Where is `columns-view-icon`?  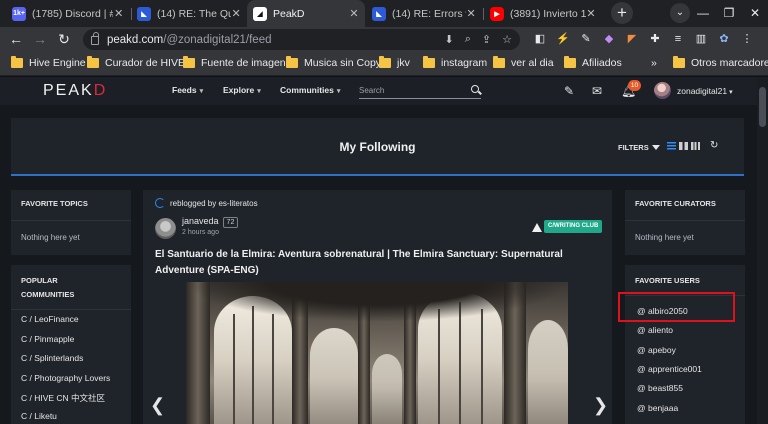
columns-view-icon is located at coordinates (695, 146).